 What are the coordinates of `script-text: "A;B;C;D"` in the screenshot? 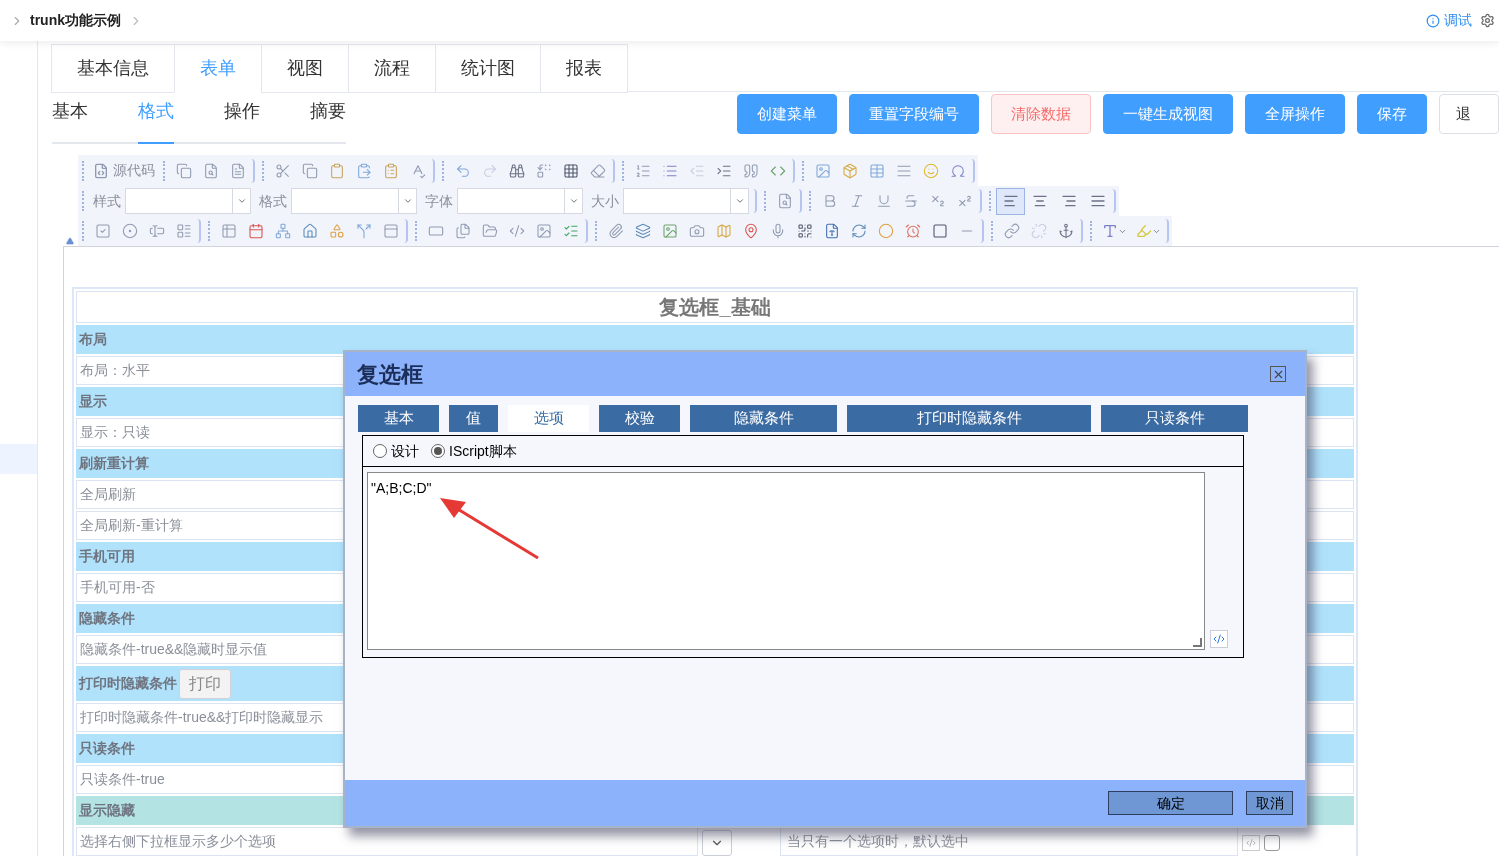 It's located at (401, 488).